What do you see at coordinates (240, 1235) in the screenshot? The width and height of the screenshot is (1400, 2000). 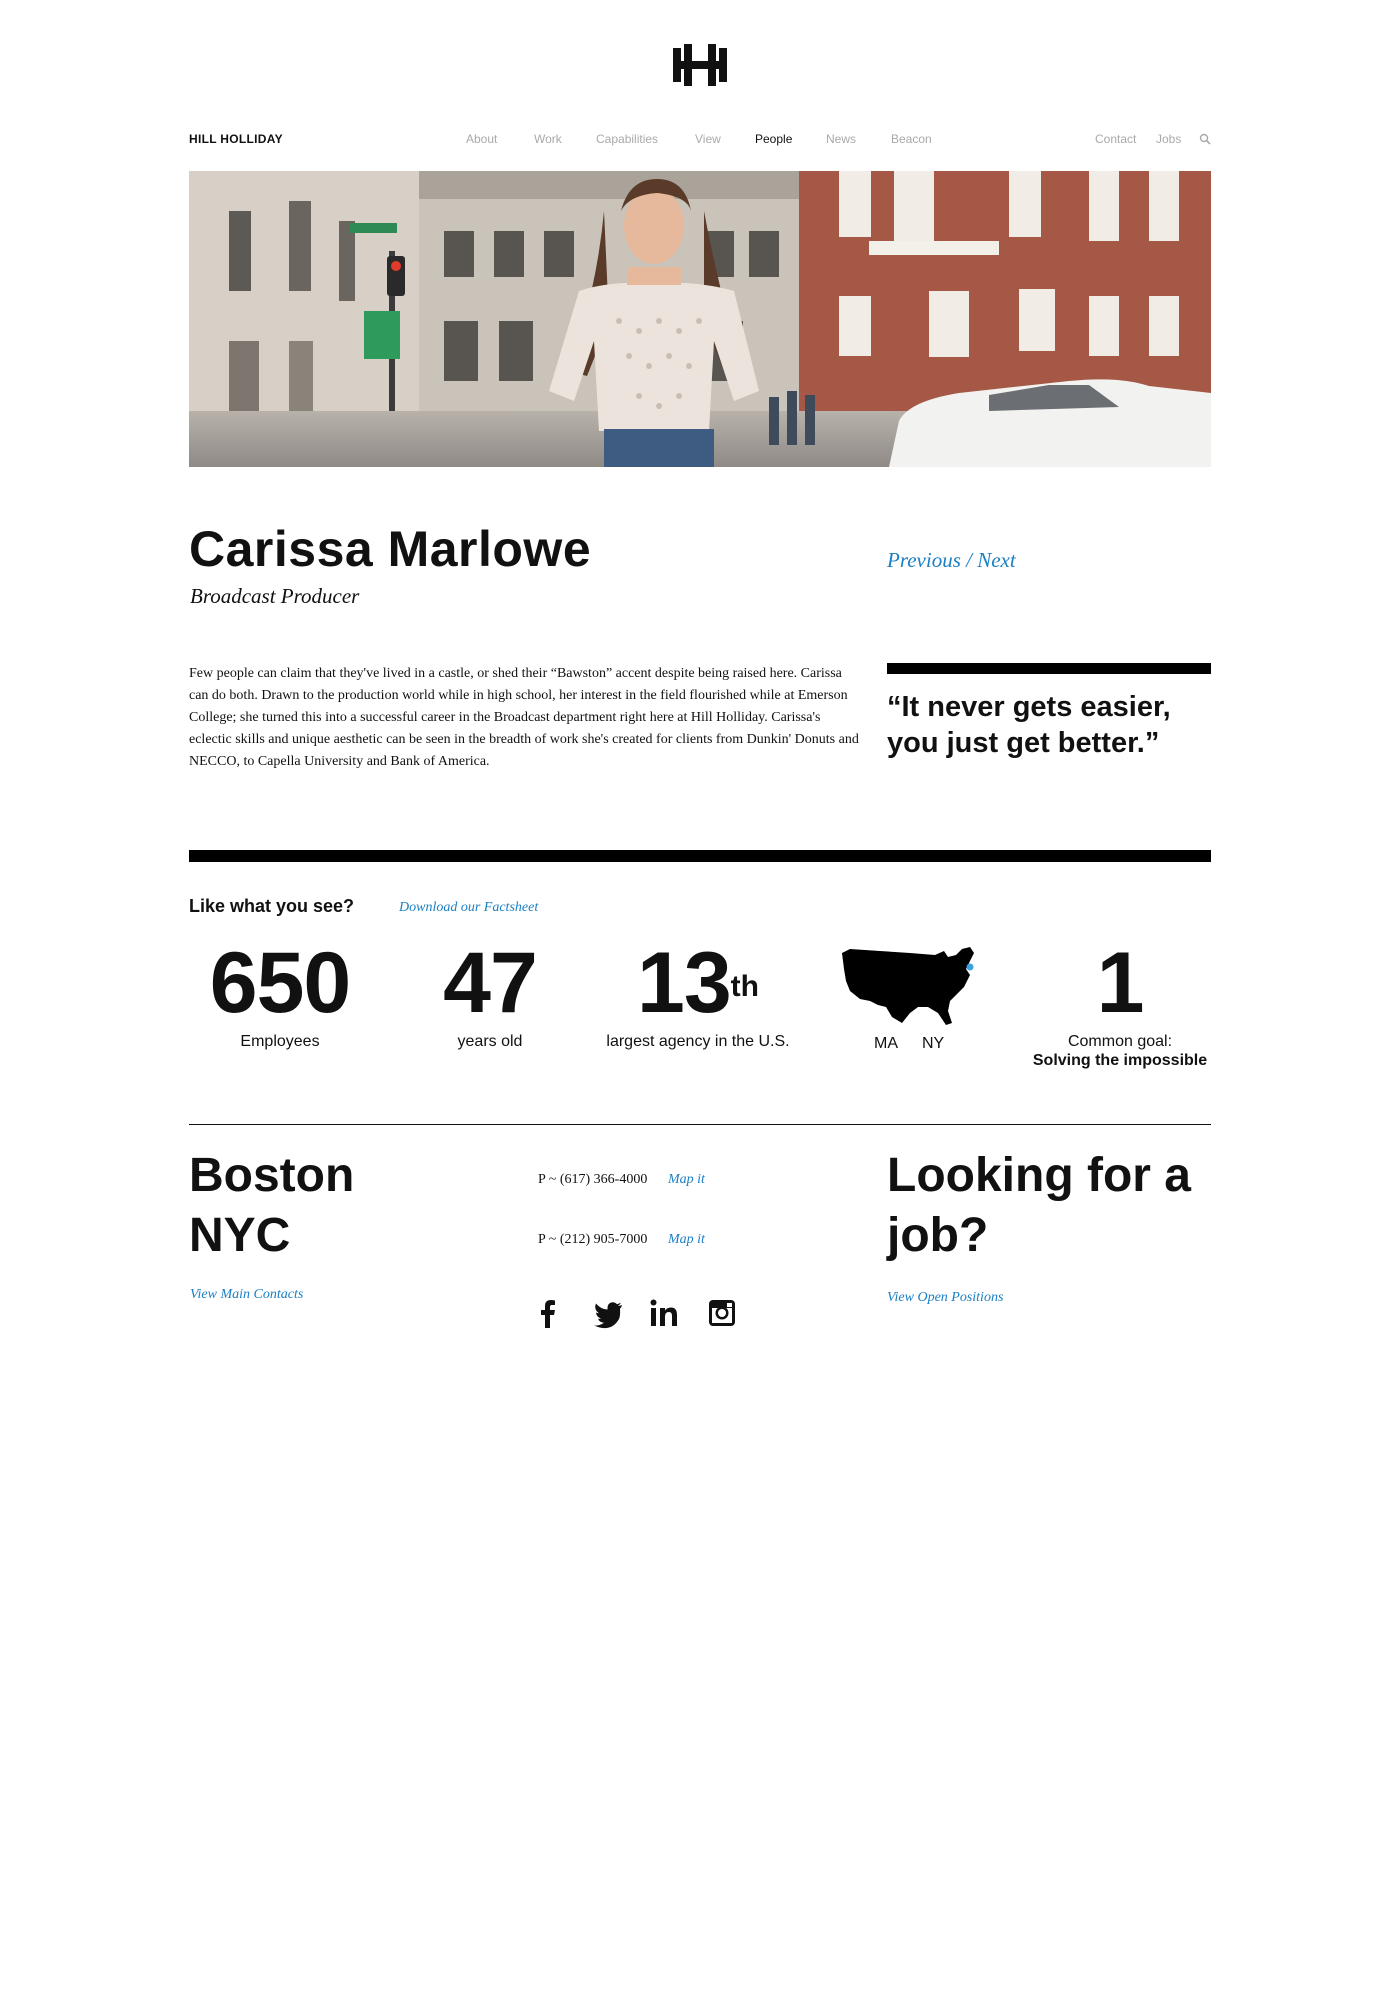 I see `city-nyc: NYC` at bounding box center [240, 1235].